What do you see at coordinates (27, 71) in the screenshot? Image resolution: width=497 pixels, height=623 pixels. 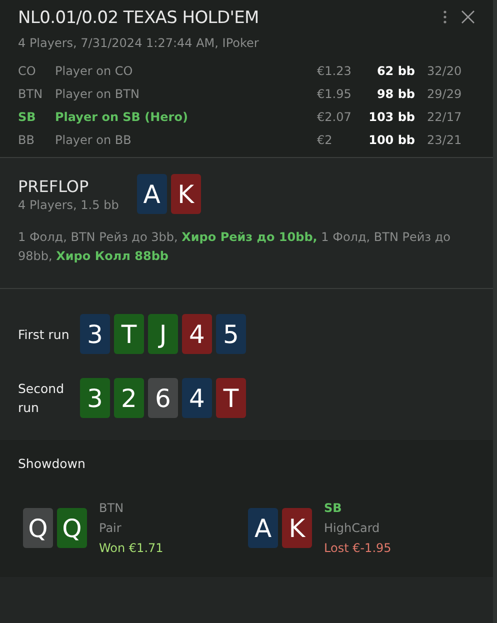 I see `player-position: CO` at bounding box center [27, 71].